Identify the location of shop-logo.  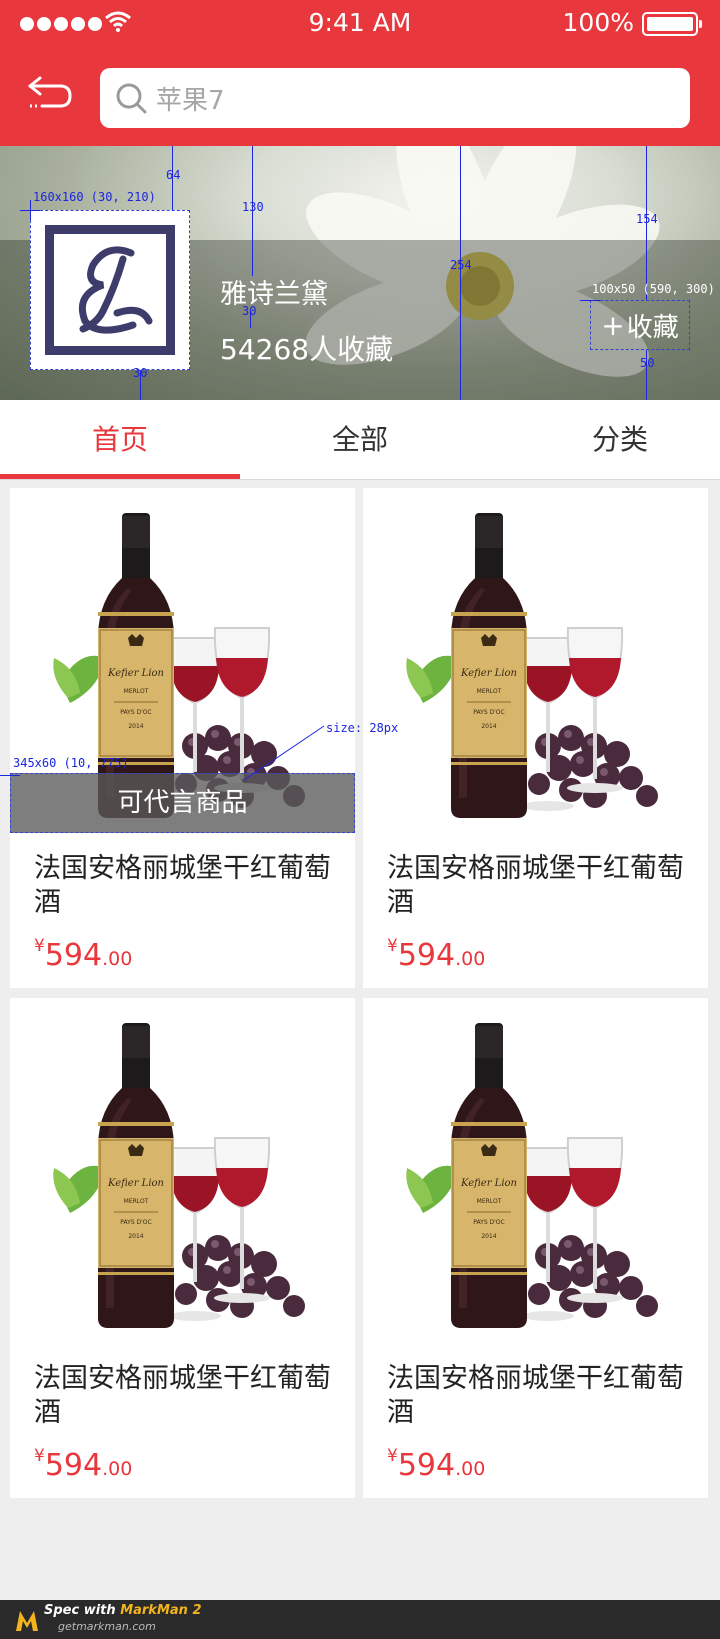
(110, 290).